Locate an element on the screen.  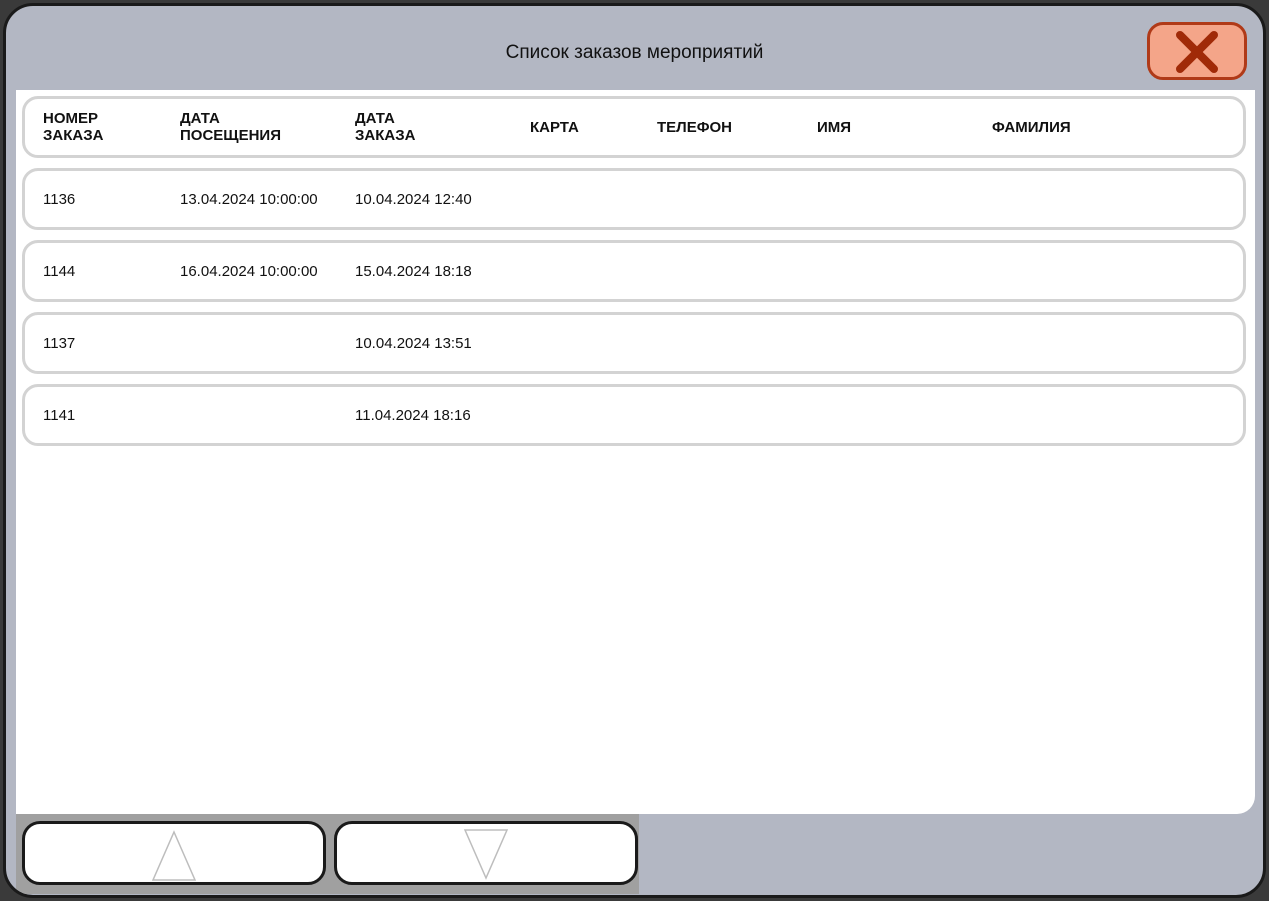
triangle-up-icon is located at coordinates (174, 855).